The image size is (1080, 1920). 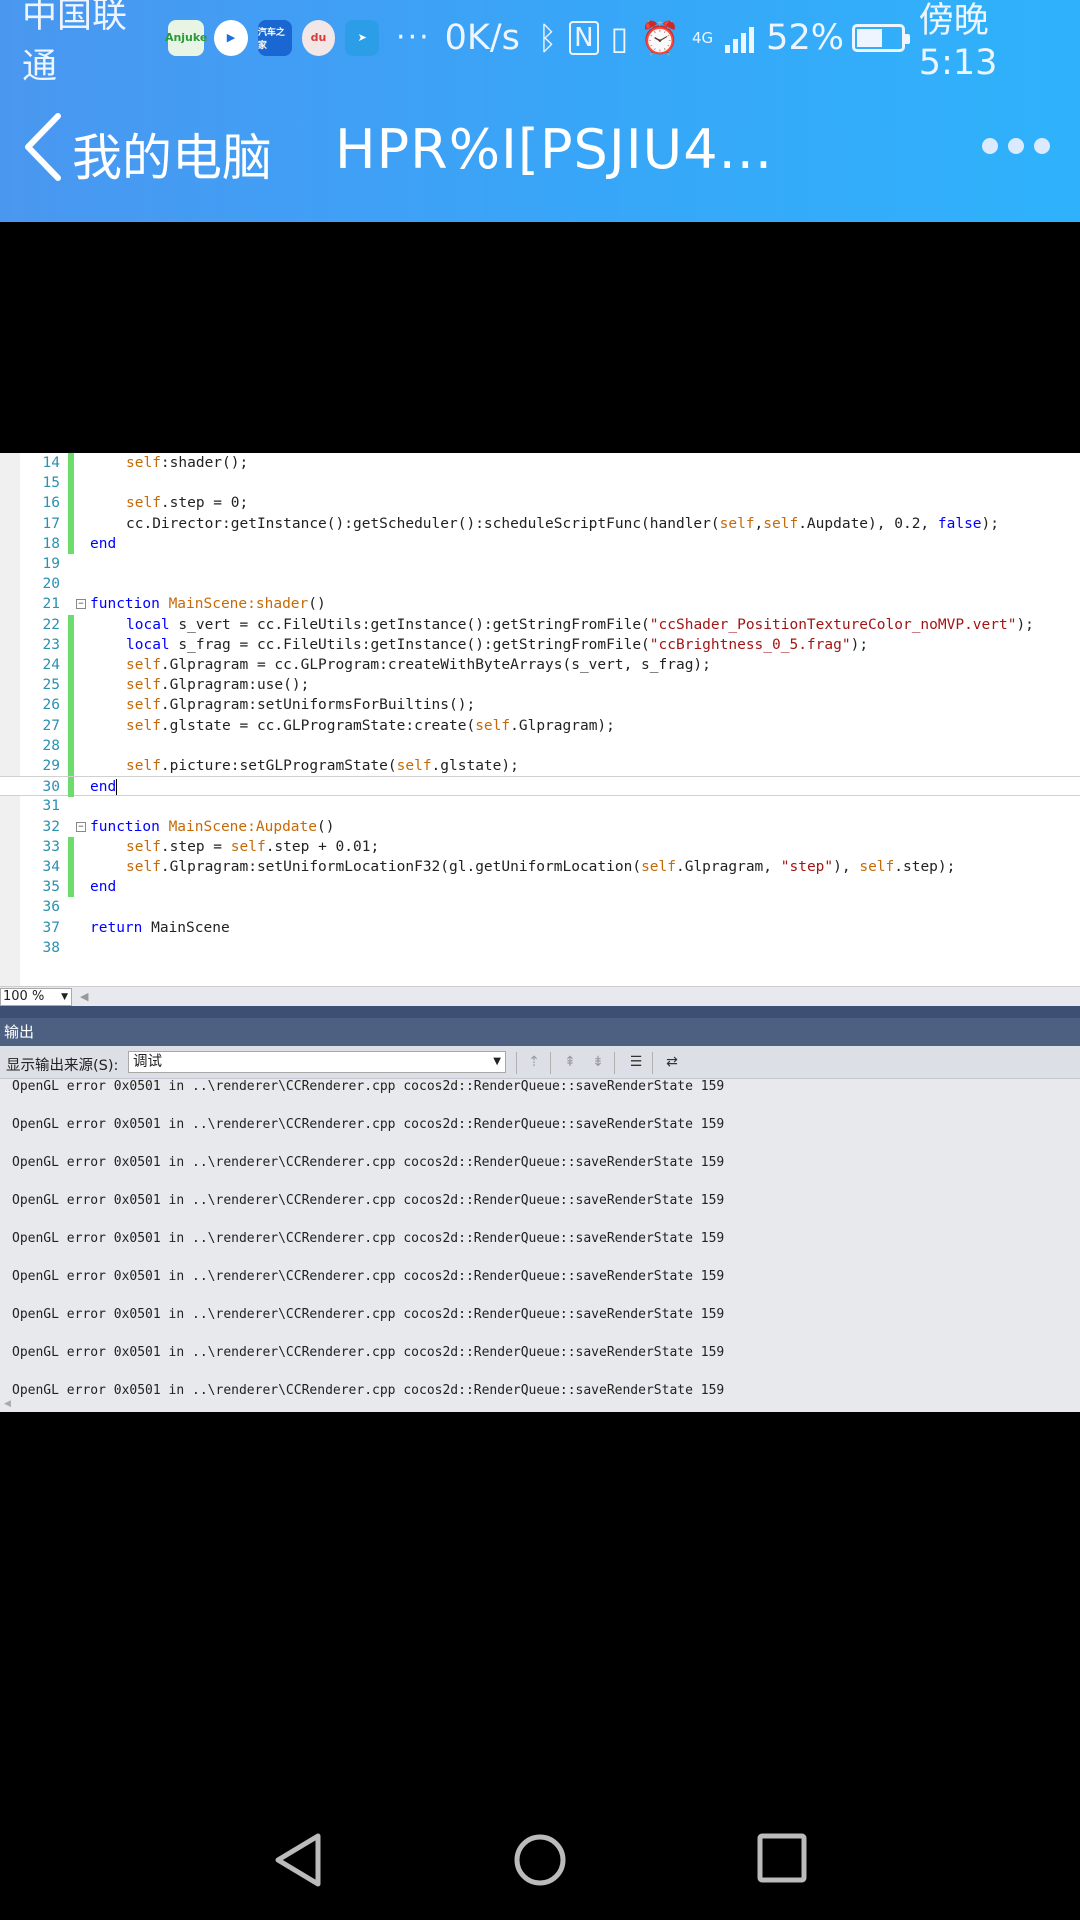 I want to click on bird-app-icon: ➤, so click(x=362, y=37).